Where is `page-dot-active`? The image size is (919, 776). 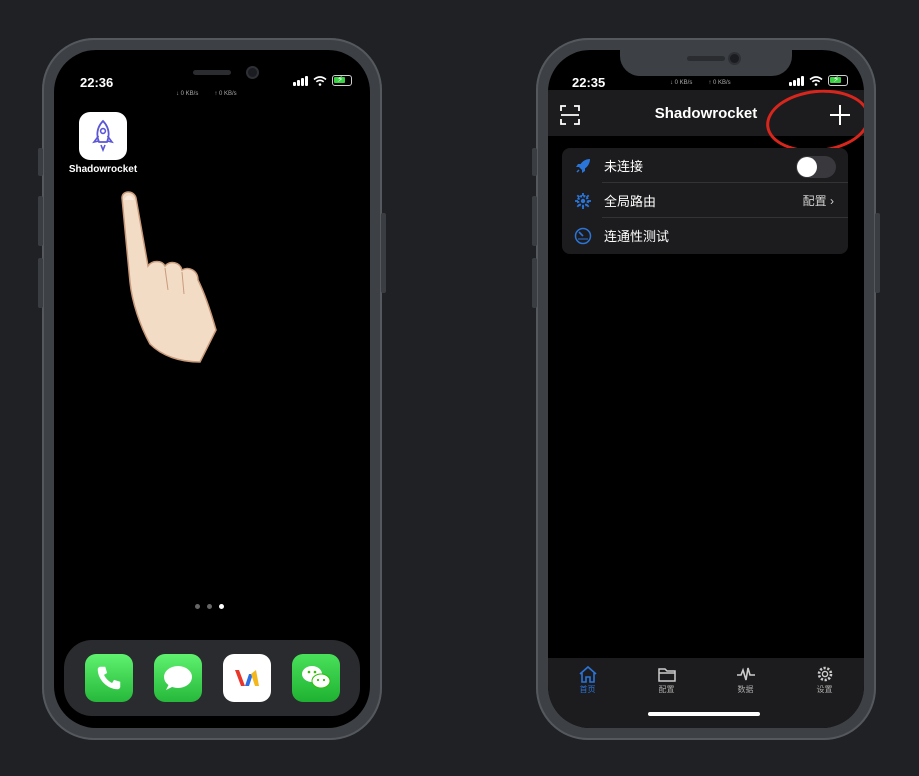
page-dot-active is located at coordinates (221, 606).